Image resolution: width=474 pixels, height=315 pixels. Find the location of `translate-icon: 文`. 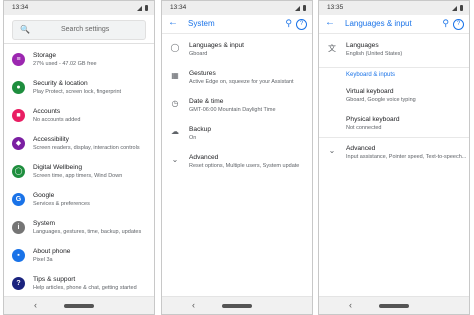

translate-icon: 文 is located at coordinates (332, 48).